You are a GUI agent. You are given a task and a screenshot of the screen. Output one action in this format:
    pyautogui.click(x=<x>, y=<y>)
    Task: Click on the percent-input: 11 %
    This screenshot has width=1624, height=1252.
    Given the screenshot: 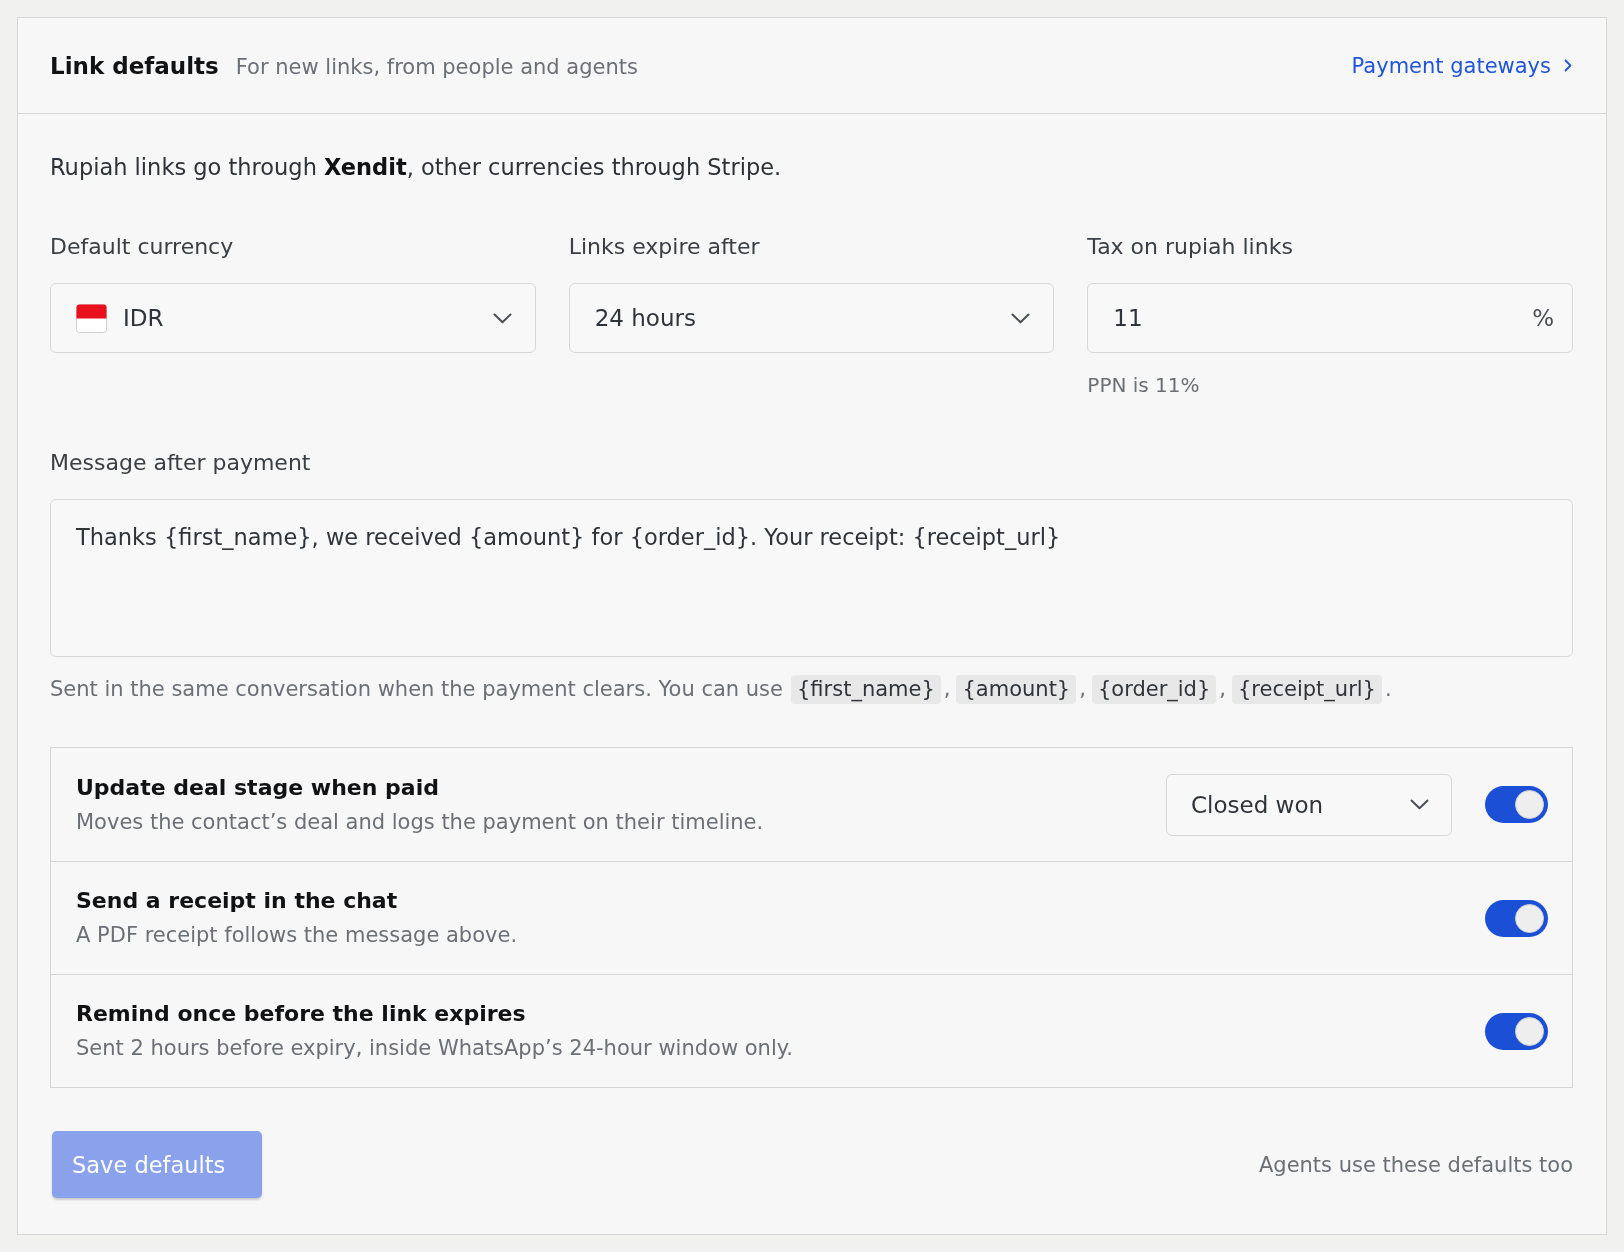 What is the action you would take?
    pyautogui.click(x=1330, y=318)
    